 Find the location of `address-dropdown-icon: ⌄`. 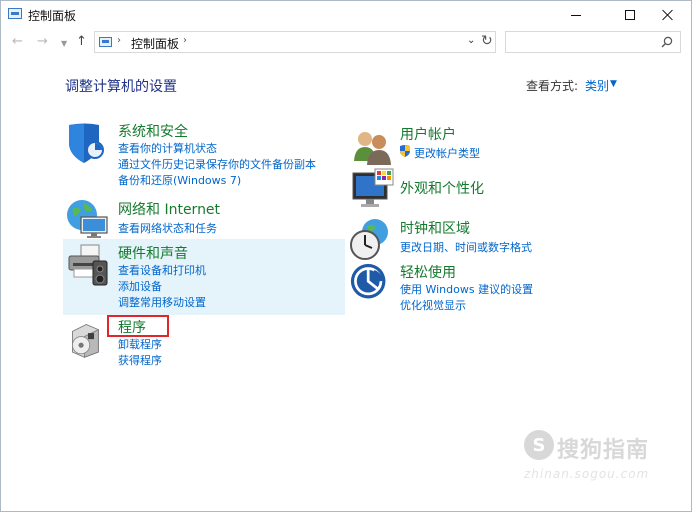

address-dropdown-icon: ⌄ is located at coordinates (471, 40).